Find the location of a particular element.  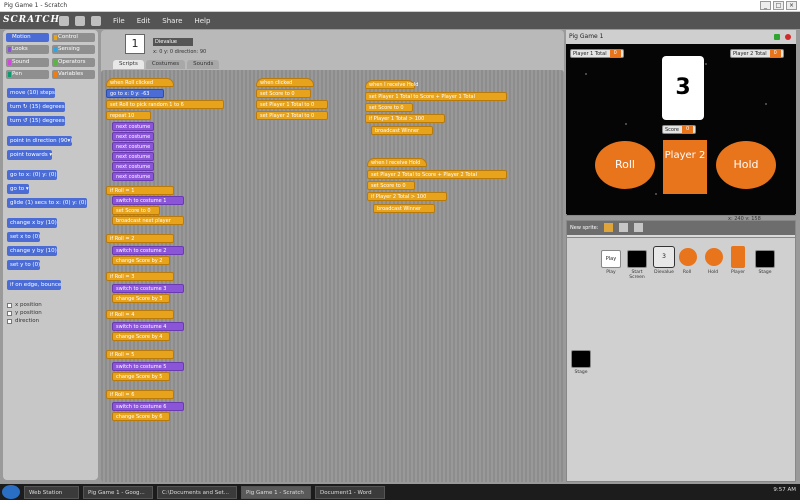

block-turn-left: turn ↺ (15) degrees is located at coordinates (36, 121).